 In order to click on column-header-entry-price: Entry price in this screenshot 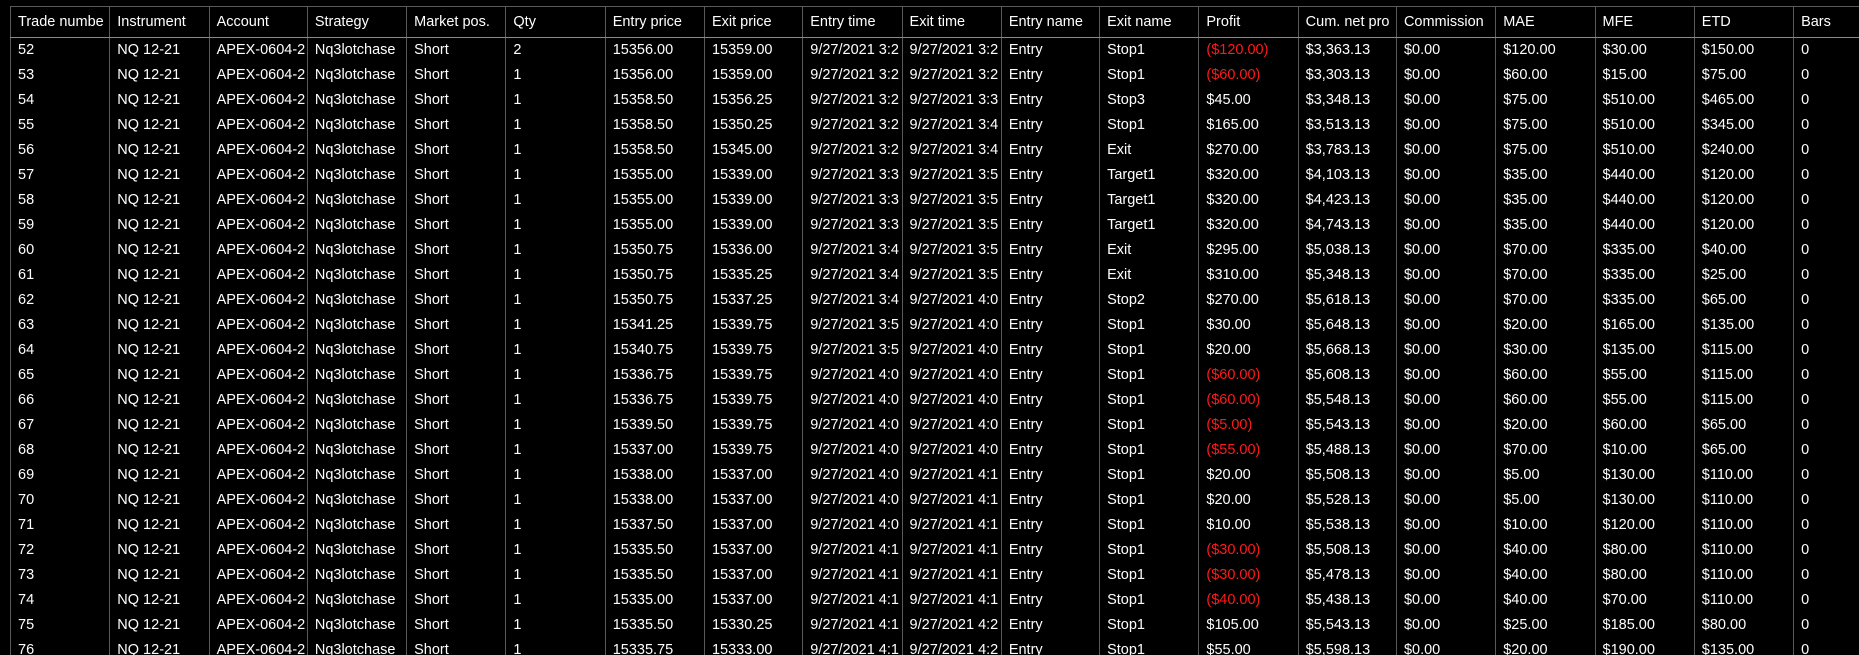, I will do `click(654, 22)`.